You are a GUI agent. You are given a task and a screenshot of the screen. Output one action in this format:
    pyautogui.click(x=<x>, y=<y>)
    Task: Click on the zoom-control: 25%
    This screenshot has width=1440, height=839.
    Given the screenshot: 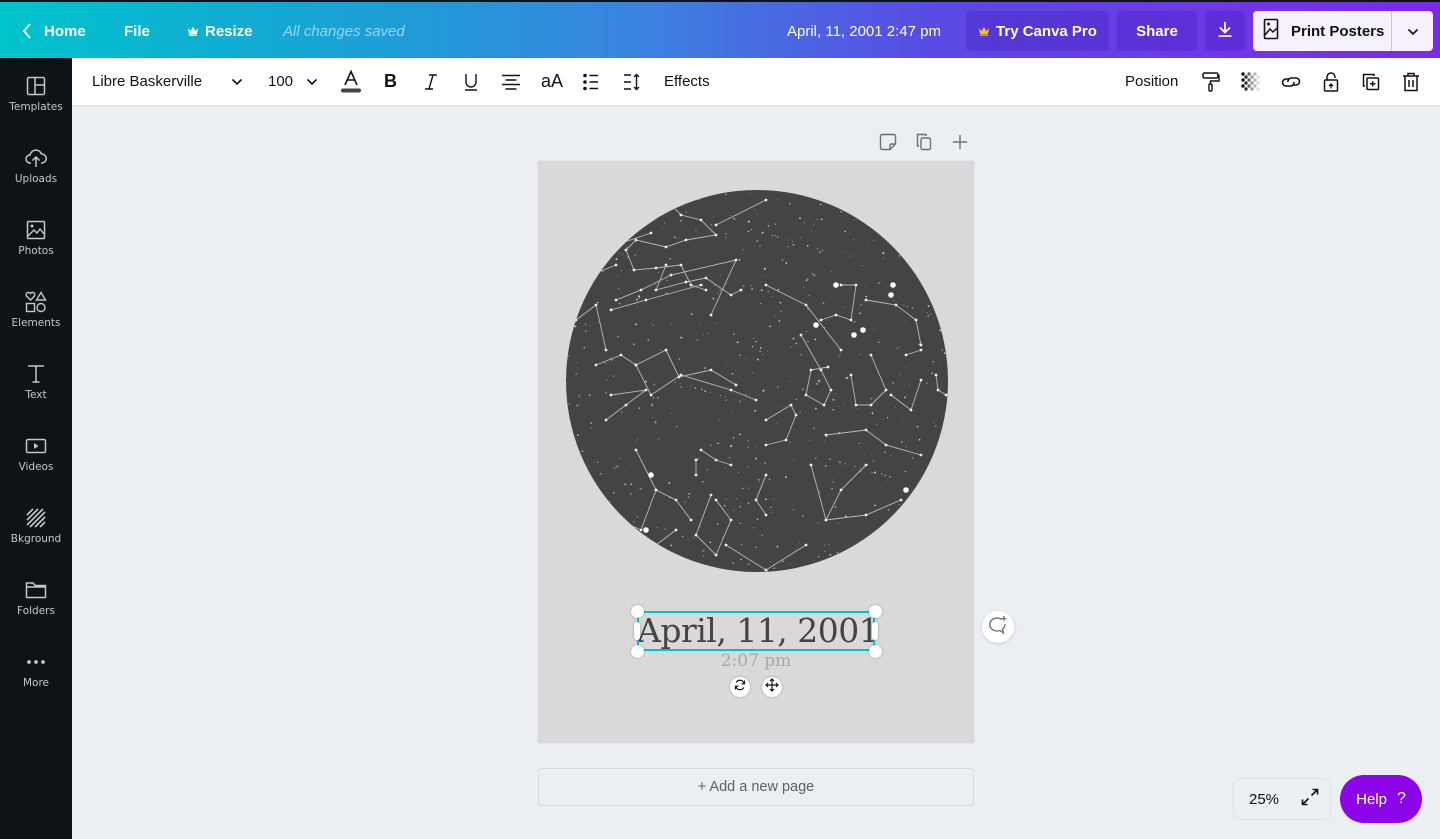 What is the action you would take?
    pyautogui.click(x=1282, y=799)
    